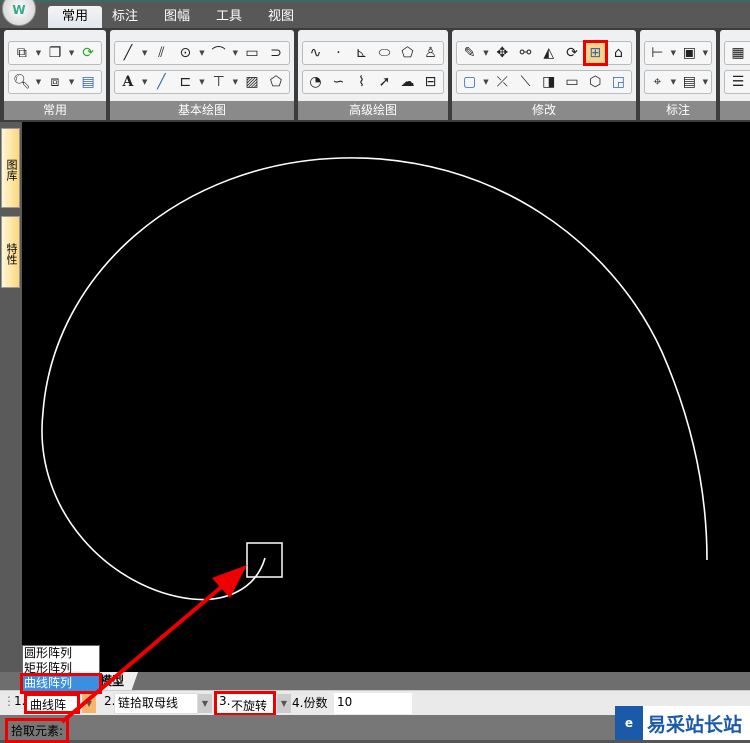 This screenshot has width=750, height=743. Describe the element at coordinates (571, 53) in the screenshot. I see `rotate-icon: ⟳` at that location.